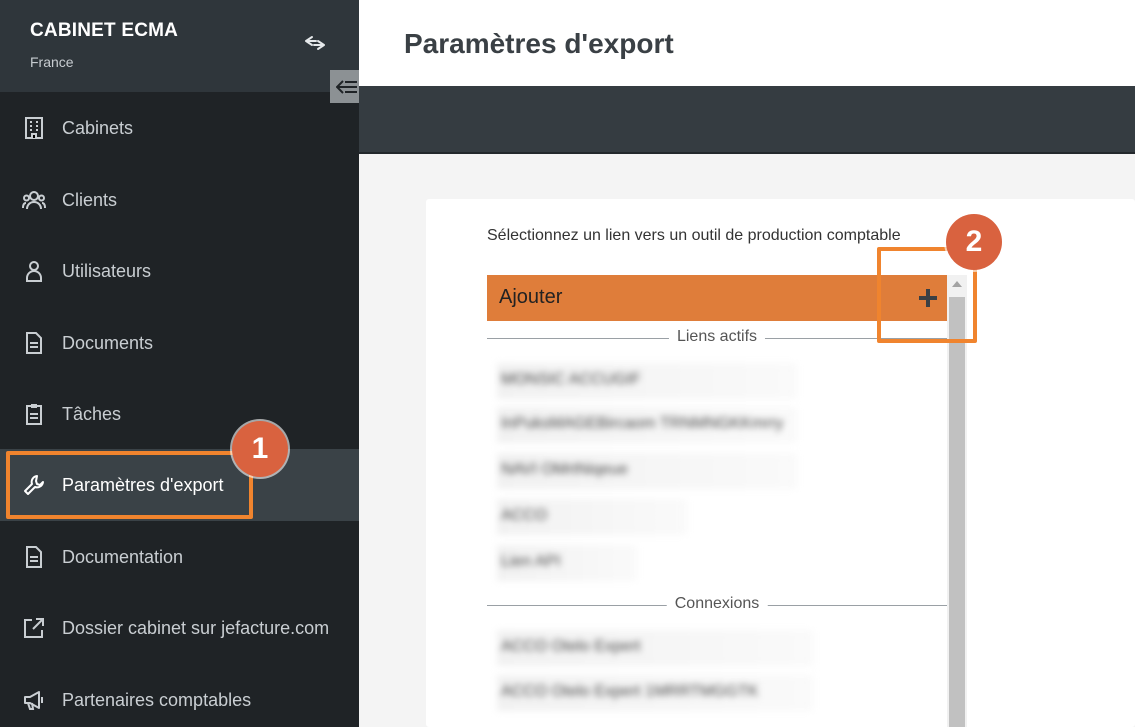 The width and height of the screenshot is (1135, 727). Describe the element at coordinates (52, 62) in the screenshot. I see `org-country: France` at that location.